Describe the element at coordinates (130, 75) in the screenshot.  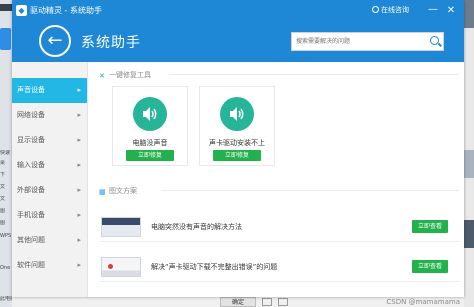
I see `section-title: 一键修复工具` at that location.